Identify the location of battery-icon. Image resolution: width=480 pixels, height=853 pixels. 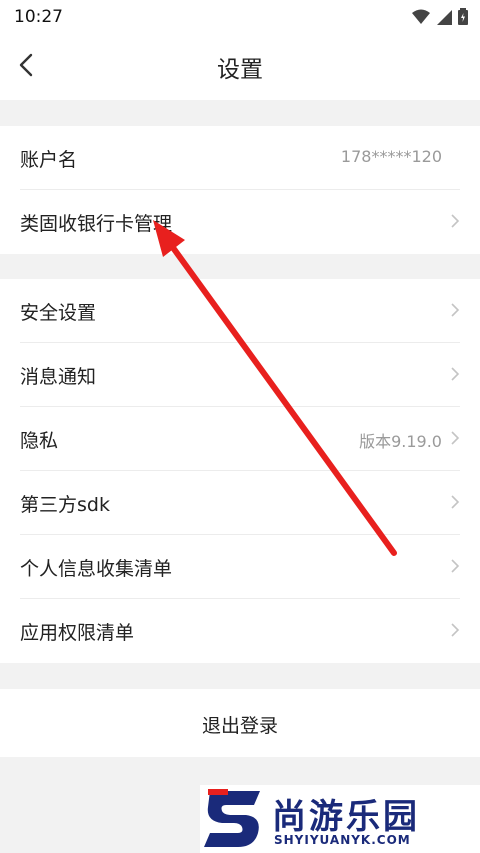
(463, 16).